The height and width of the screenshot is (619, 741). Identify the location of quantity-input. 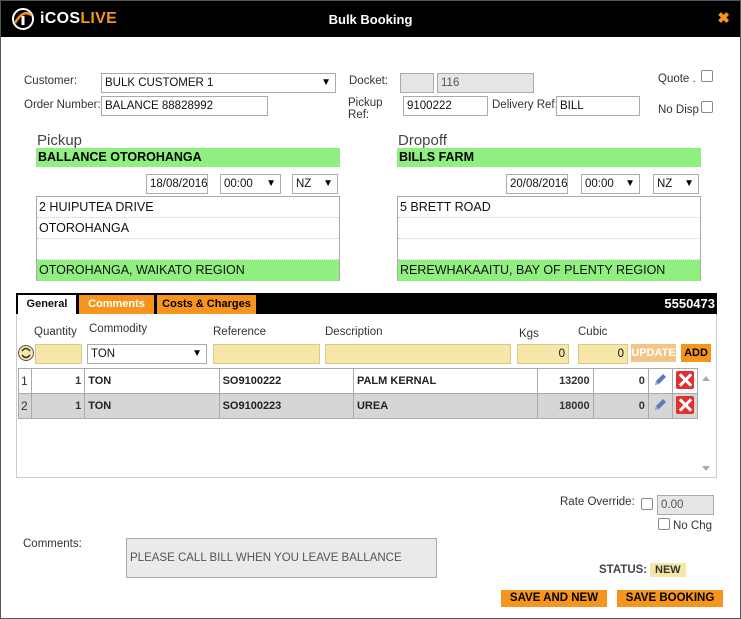
(58, 354).